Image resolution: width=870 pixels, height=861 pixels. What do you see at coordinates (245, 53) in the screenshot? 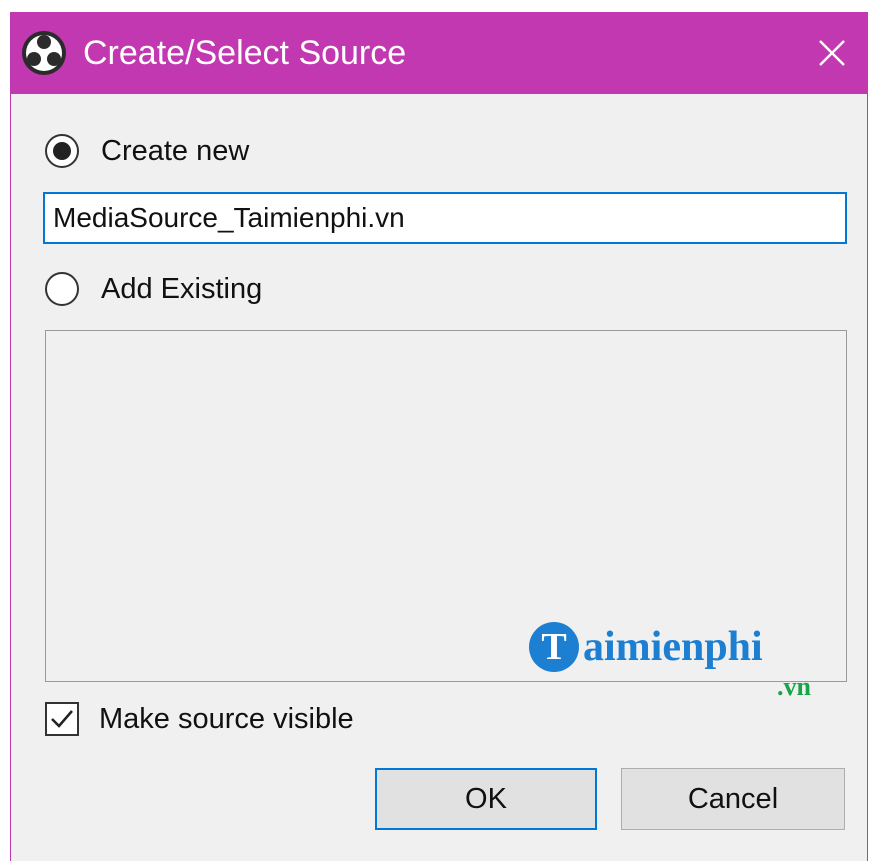
I see `dialog-title: Create/Select Source` at bounding box center [245, 53].